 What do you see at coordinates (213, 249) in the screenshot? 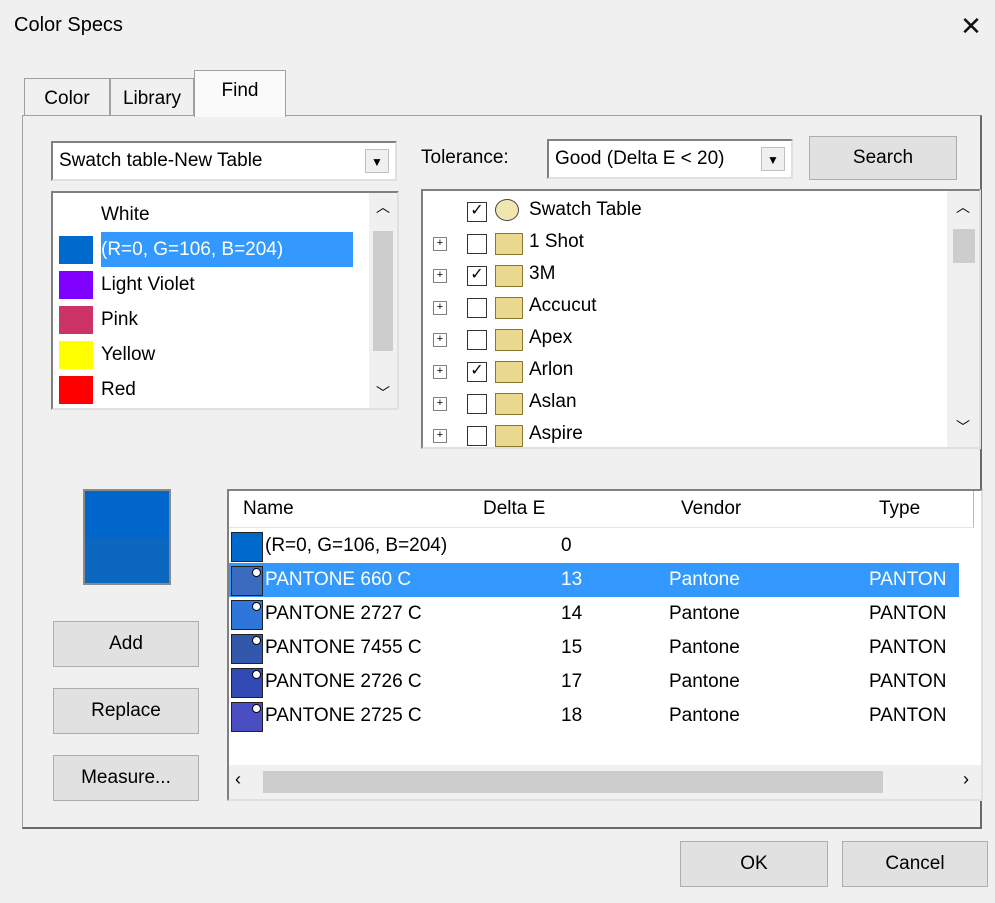
I see `color-list-item: (R=0, G=106, B=204)` at bounding box center [213, 249].